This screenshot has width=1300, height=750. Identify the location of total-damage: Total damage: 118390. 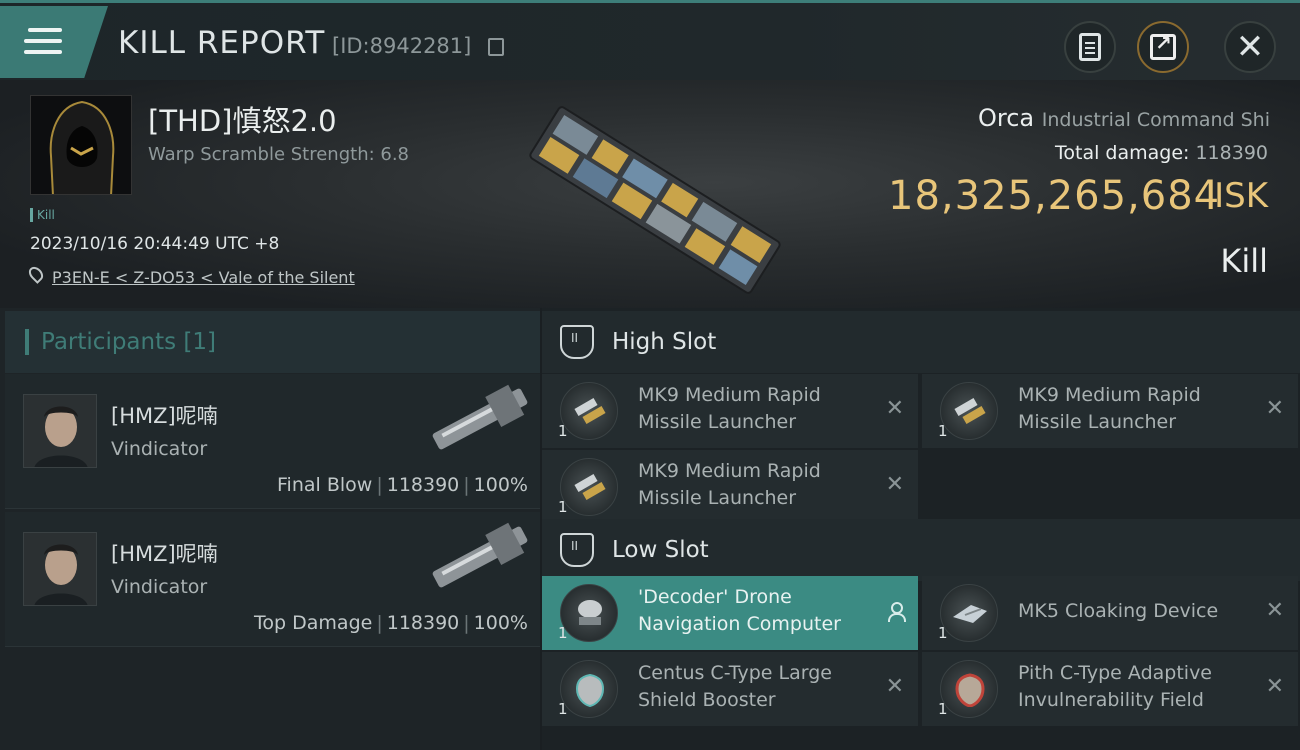
(1161, 153).